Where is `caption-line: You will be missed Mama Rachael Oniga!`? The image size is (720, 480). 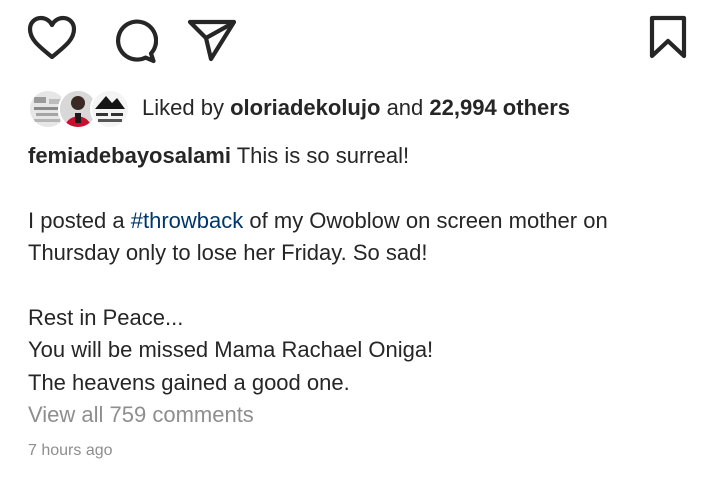 caption-line: You will be missed Mama Rachael Oniga! is located at coordinates (231, 349).